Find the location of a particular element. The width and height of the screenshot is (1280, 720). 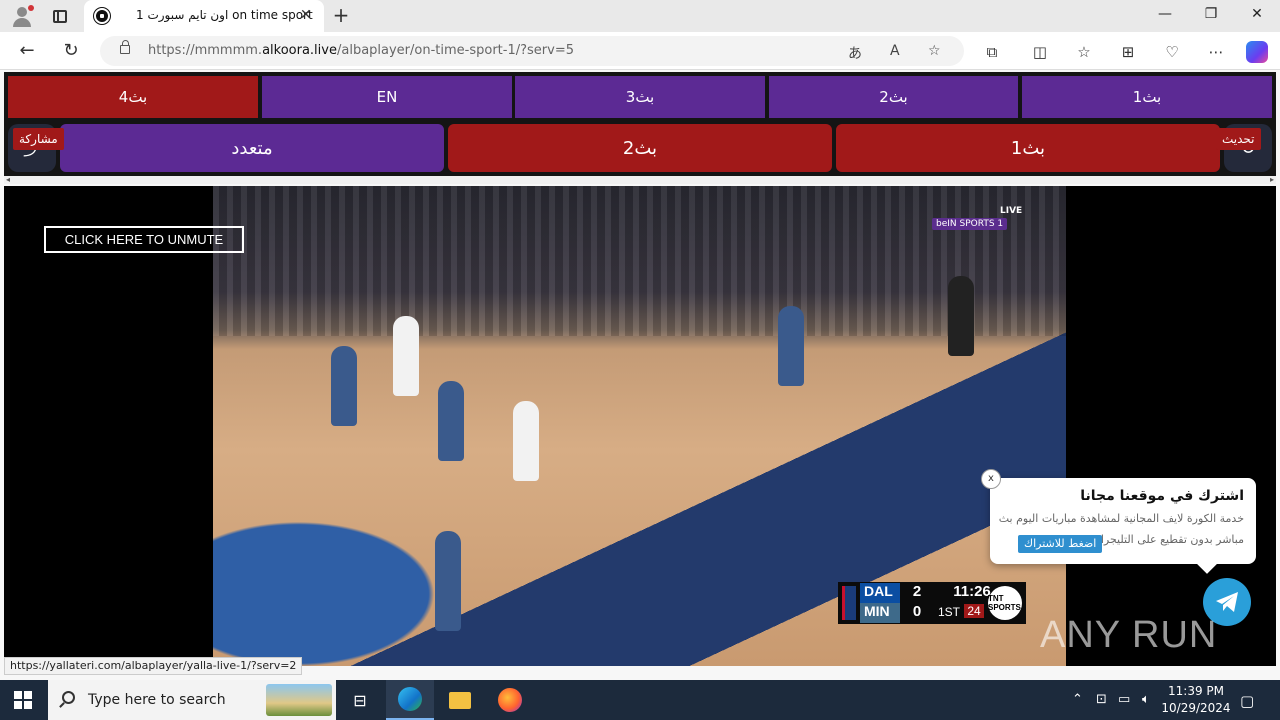

edge-taskbar-icon is located at coordinates (410, 700).